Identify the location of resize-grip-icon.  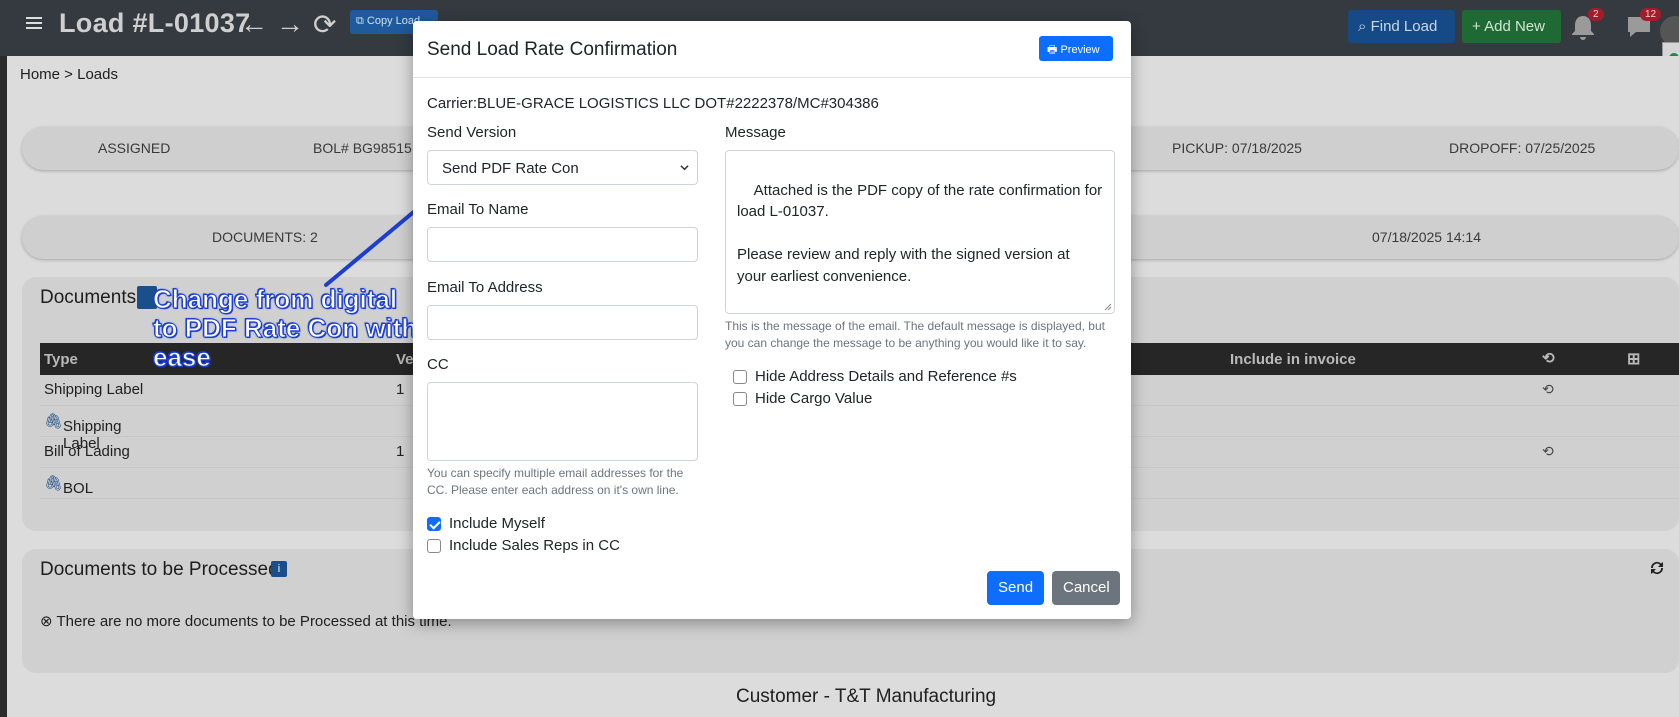
(1108, 307).